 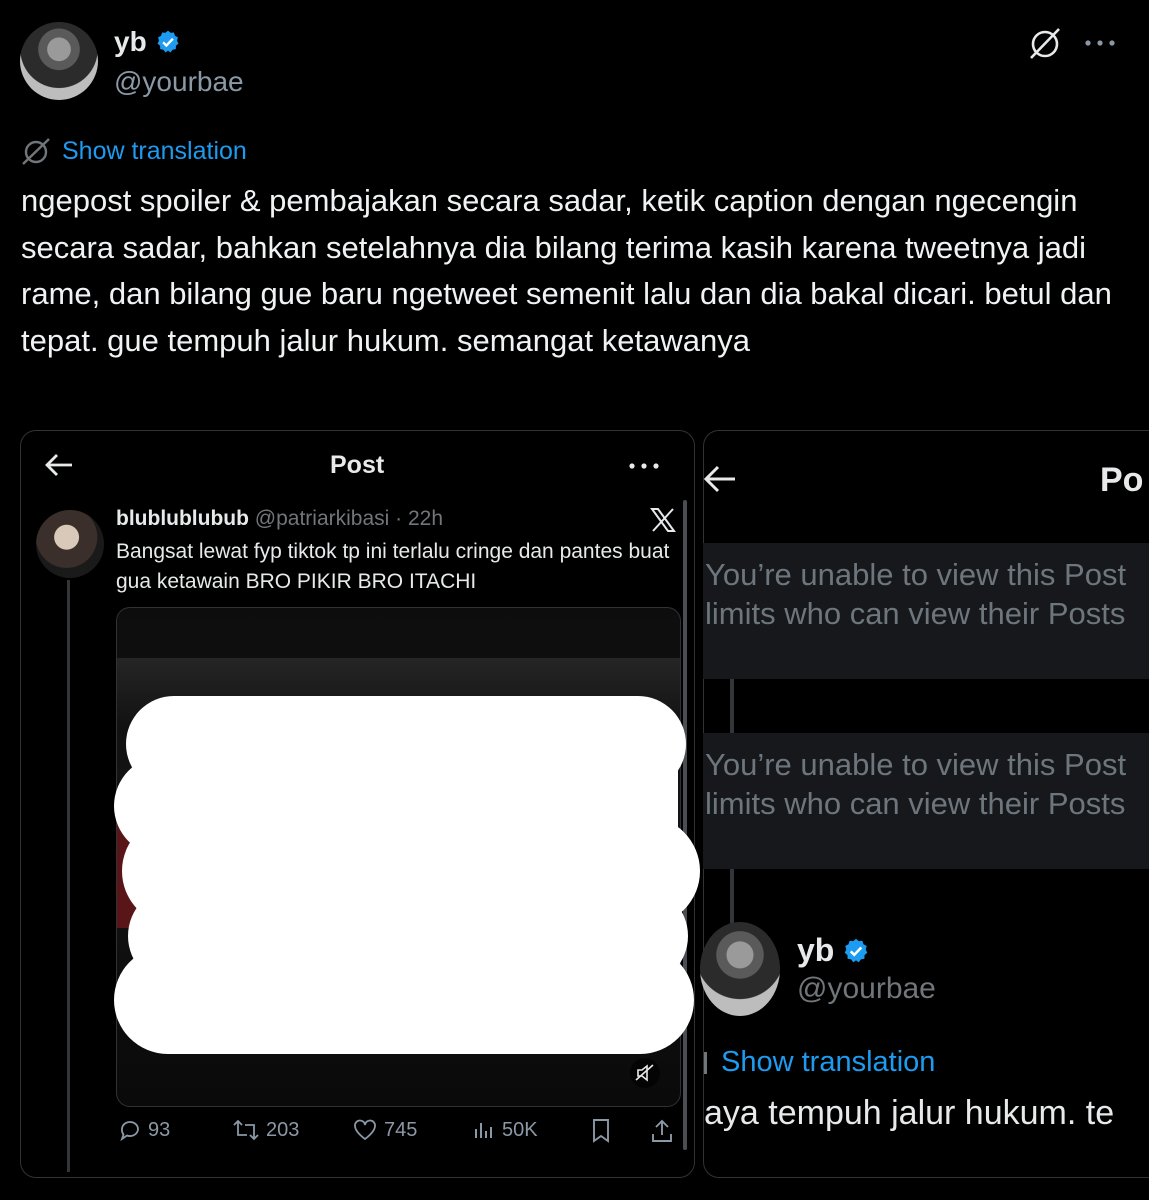 I want to click on quoted-author-avatar, so click(x=70, y=544).